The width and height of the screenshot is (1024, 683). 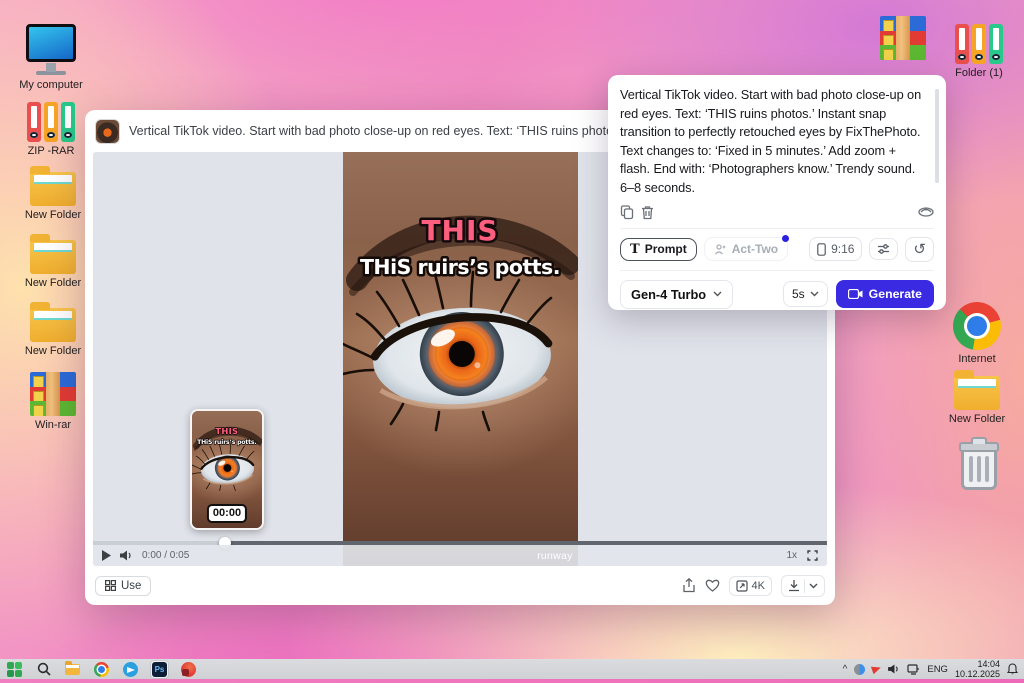 I want to click on model-selector: Gen-4 Turbo, so click(x=677, y=294).